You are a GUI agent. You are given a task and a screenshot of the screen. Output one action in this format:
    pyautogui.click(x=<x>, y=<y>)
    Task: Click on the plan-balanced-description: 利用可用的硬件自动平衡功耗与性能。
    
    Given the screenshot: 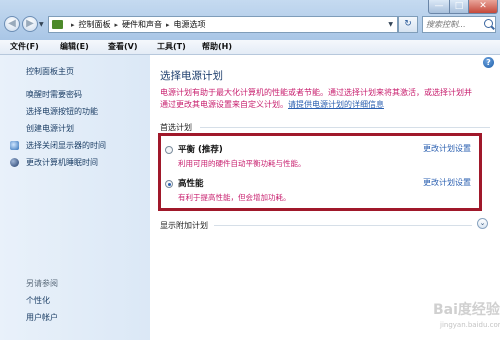 What is the action you would take?
    pyautogui.click(x=242, y=163)
    